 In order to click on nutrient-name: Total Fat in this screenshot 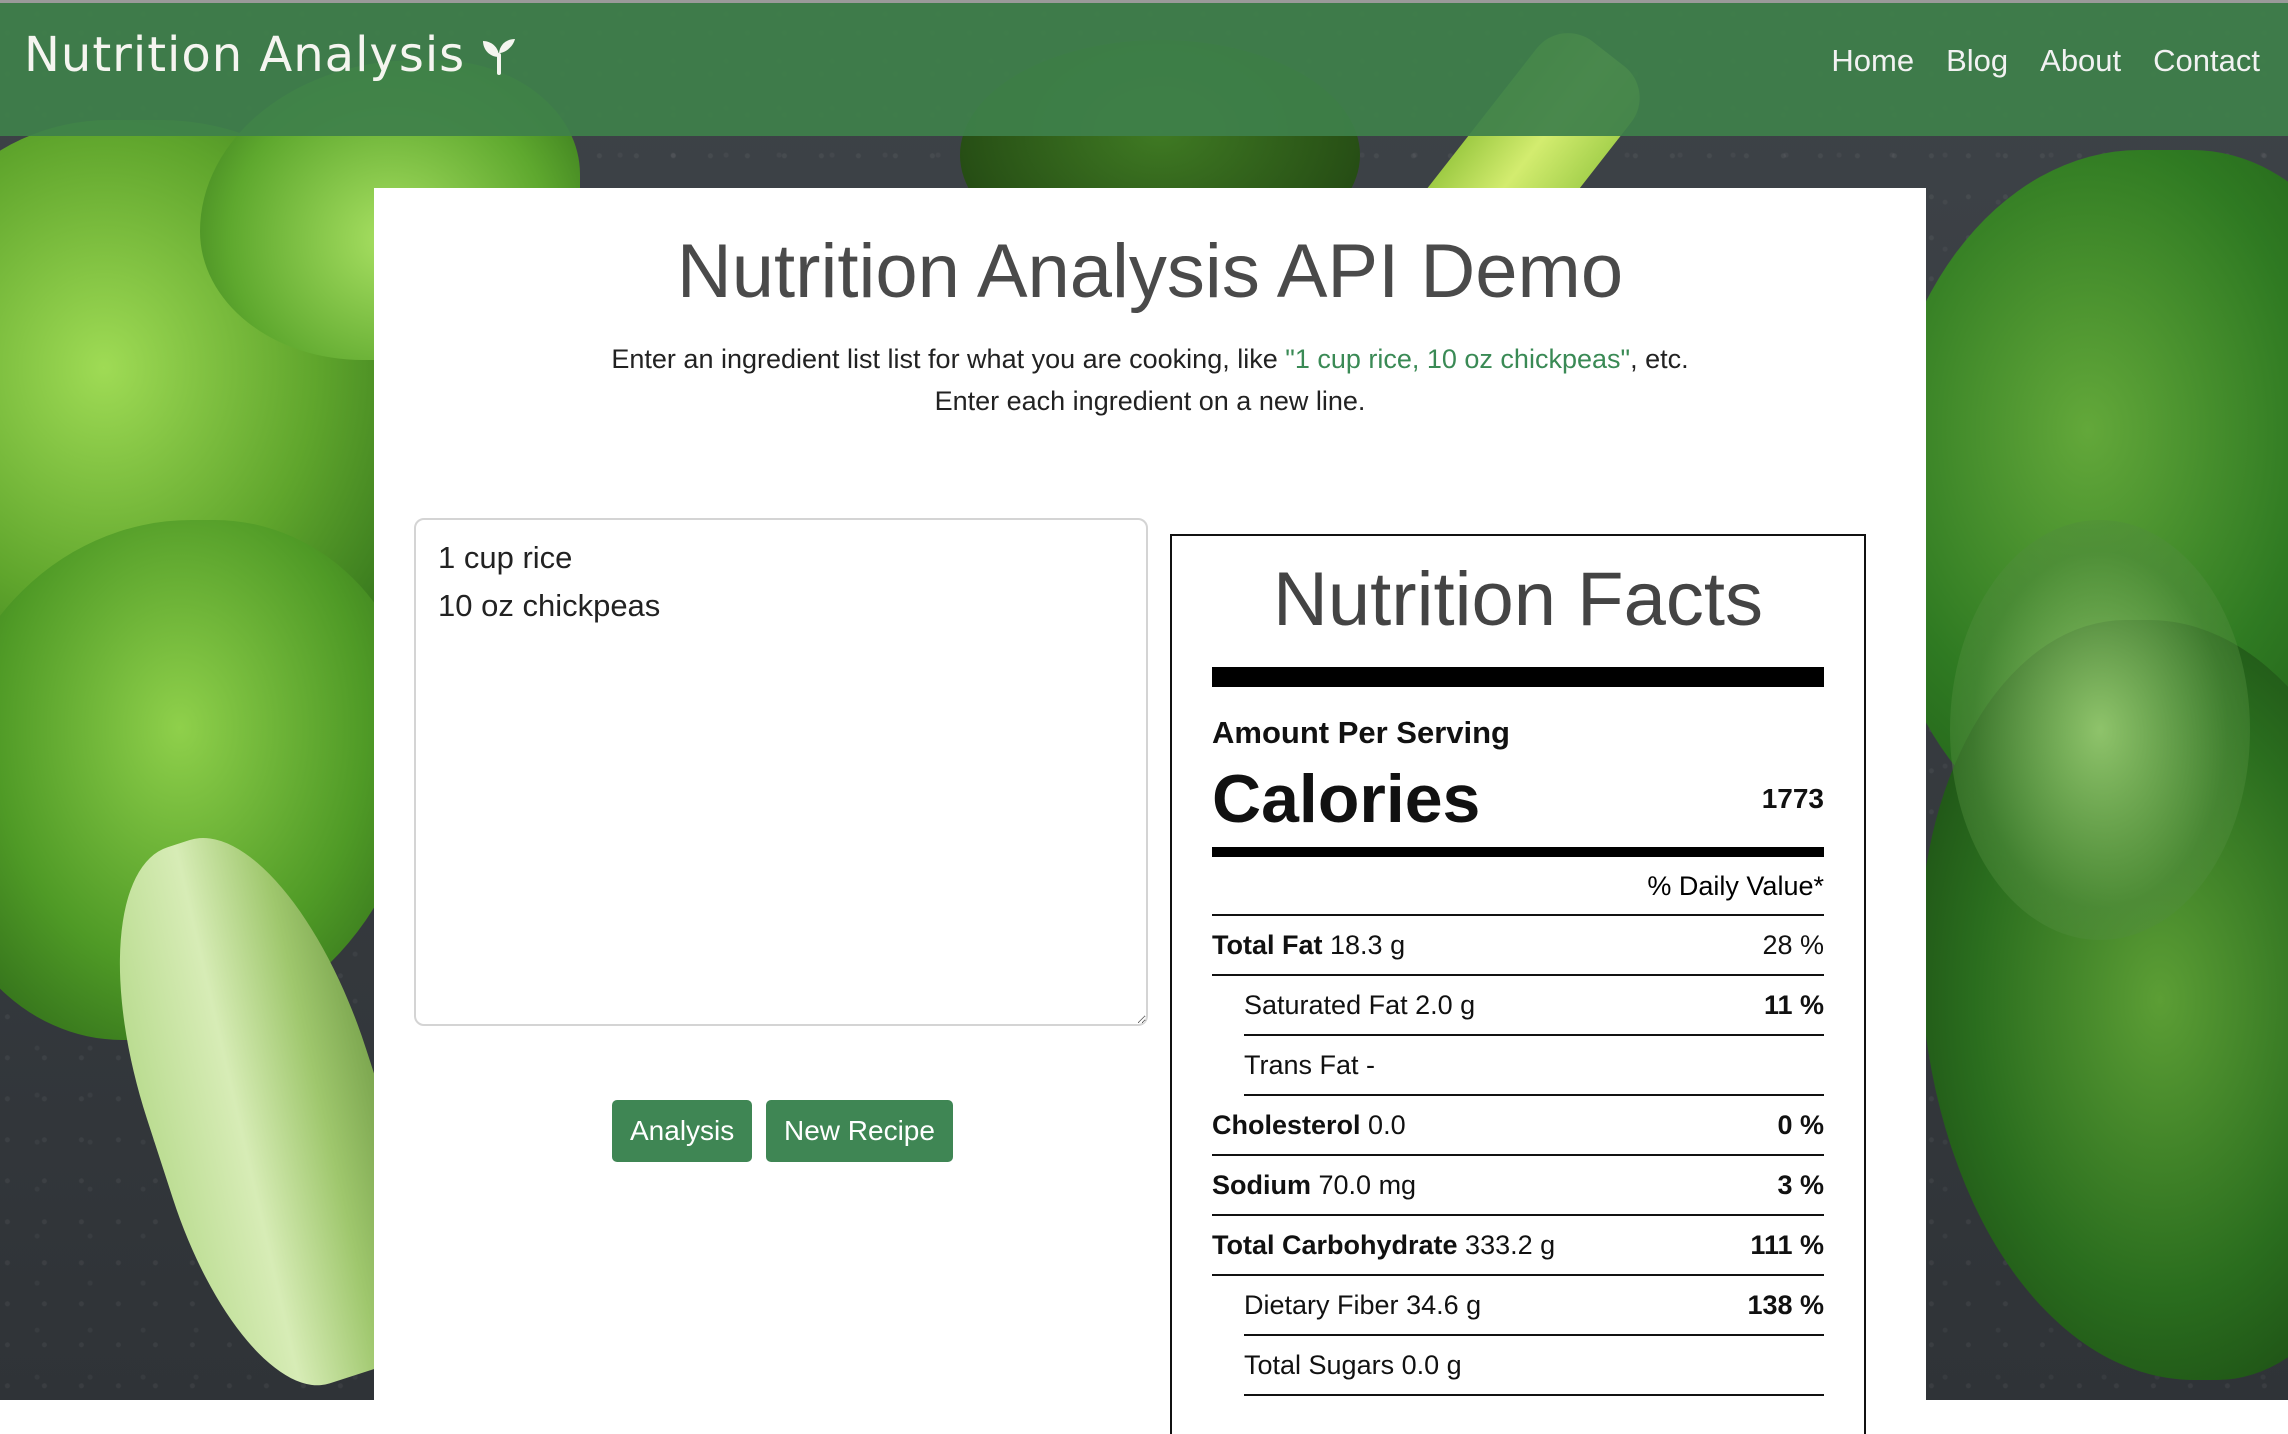, I will do `click(1267, 944)`.